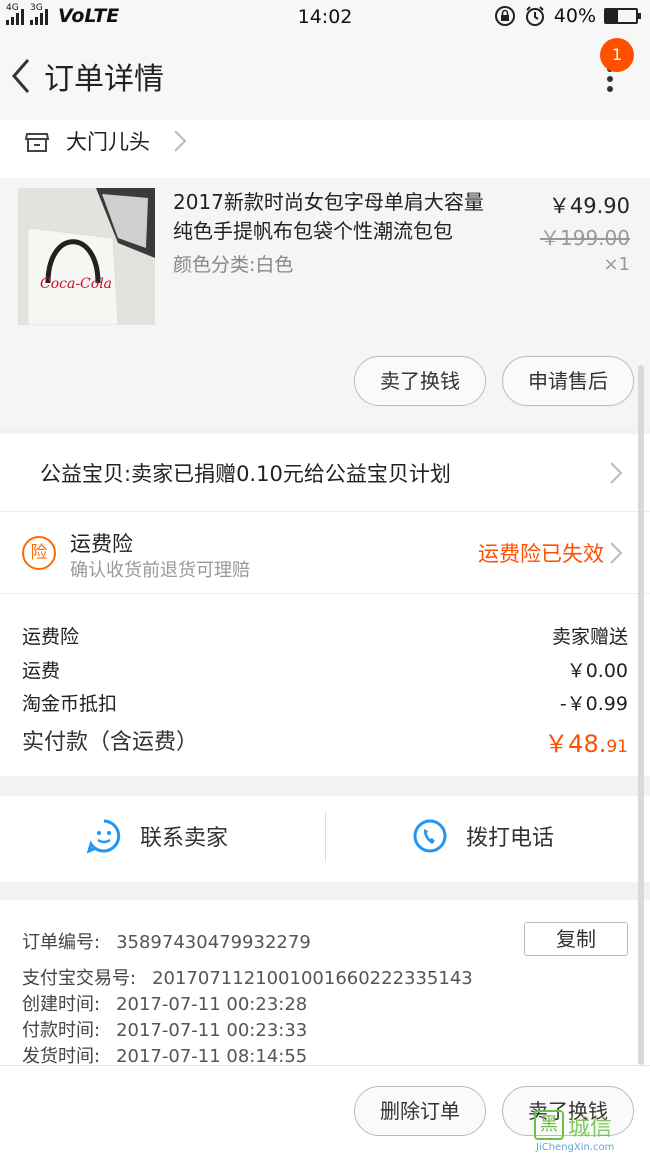  What do you see at coordinates (245, 474) in the screenshot?
I see `charity-text: 公益宝贝:卖家已捐赠0.10元给公益宝贝计划` at bounding box center [245, 474].